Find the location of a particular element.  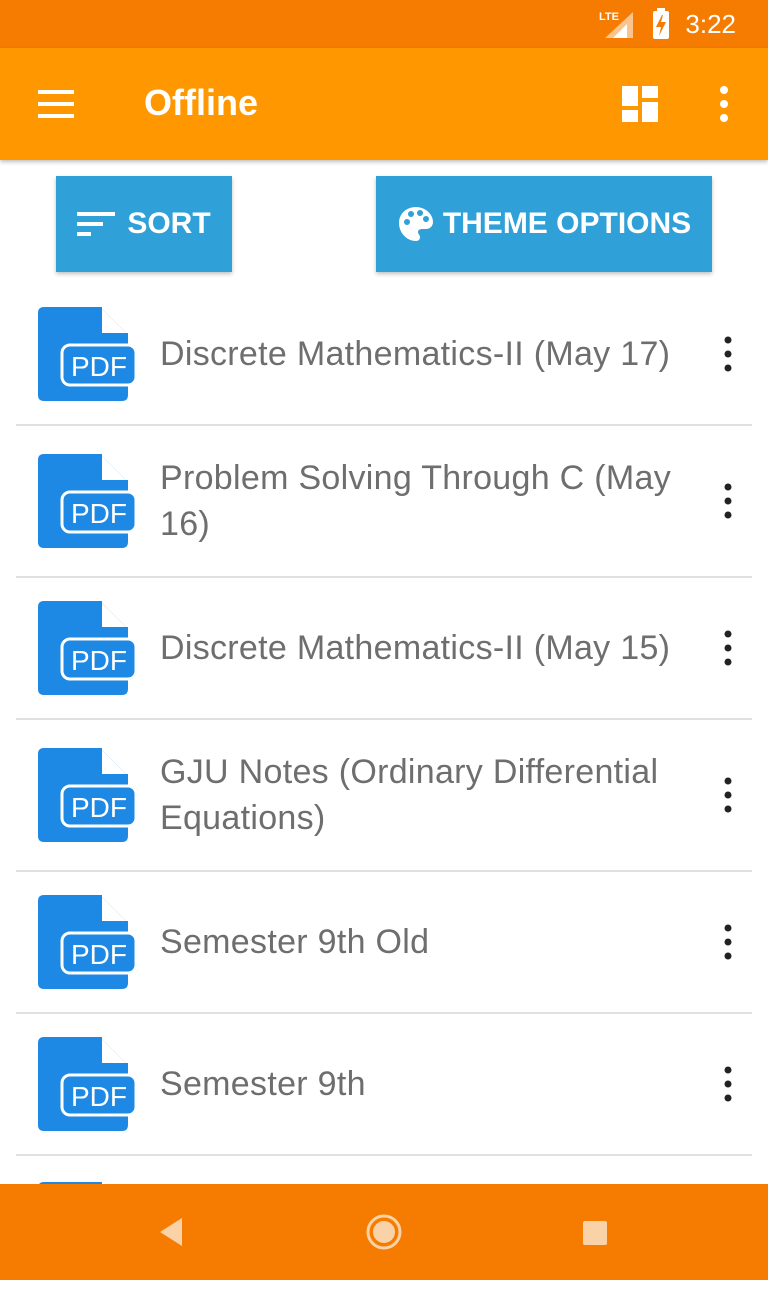

palette-icon is located at coordinates (415, 224).